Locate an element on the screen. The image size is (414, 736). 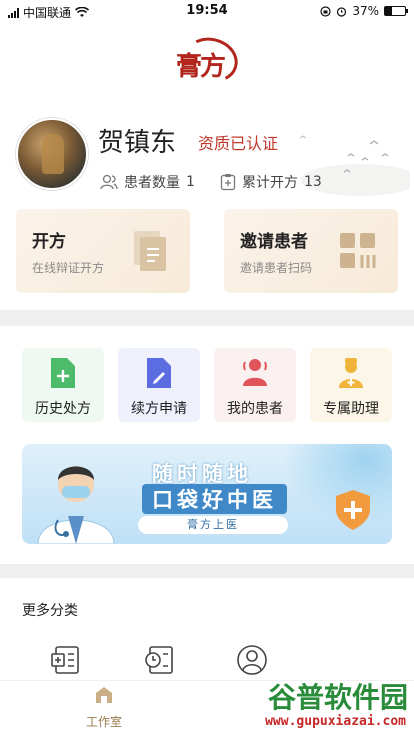
invite-subtitle: 邀请患者扫码 is located at coordinates (276, 268).